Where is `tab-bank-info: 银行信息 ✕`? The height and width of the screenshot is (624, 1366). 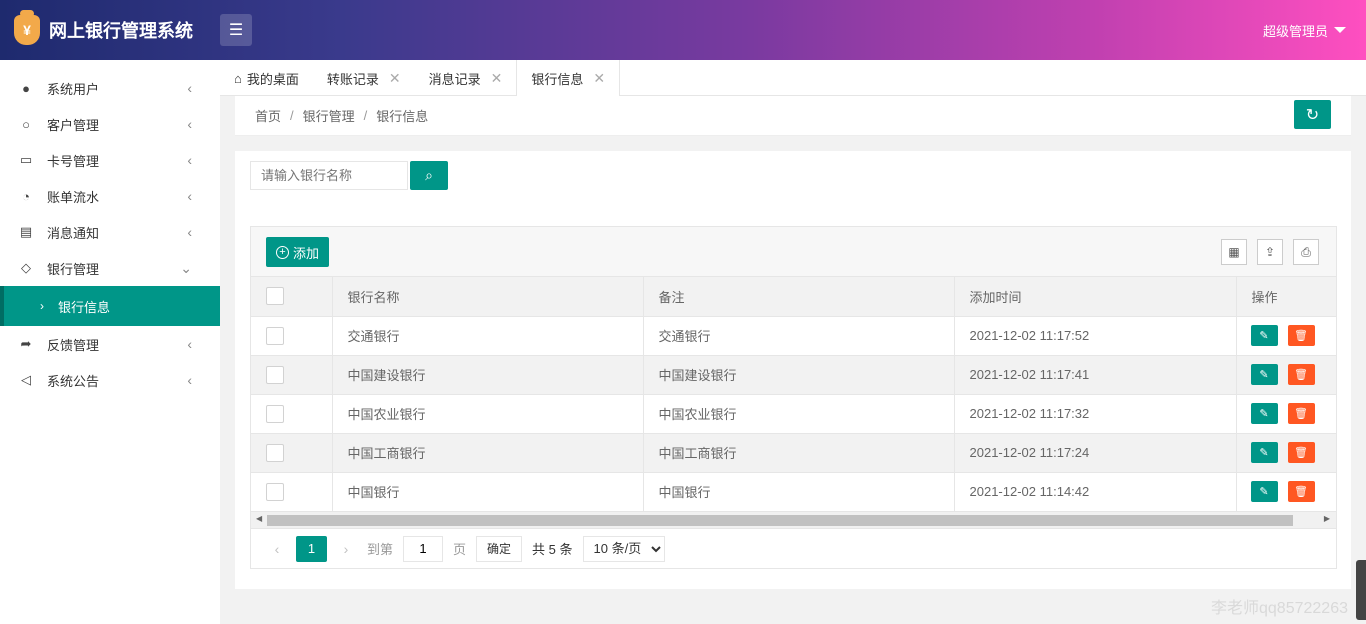
tab-bank-info: 银行信息 ✕ is located at coordinates (568, 78).